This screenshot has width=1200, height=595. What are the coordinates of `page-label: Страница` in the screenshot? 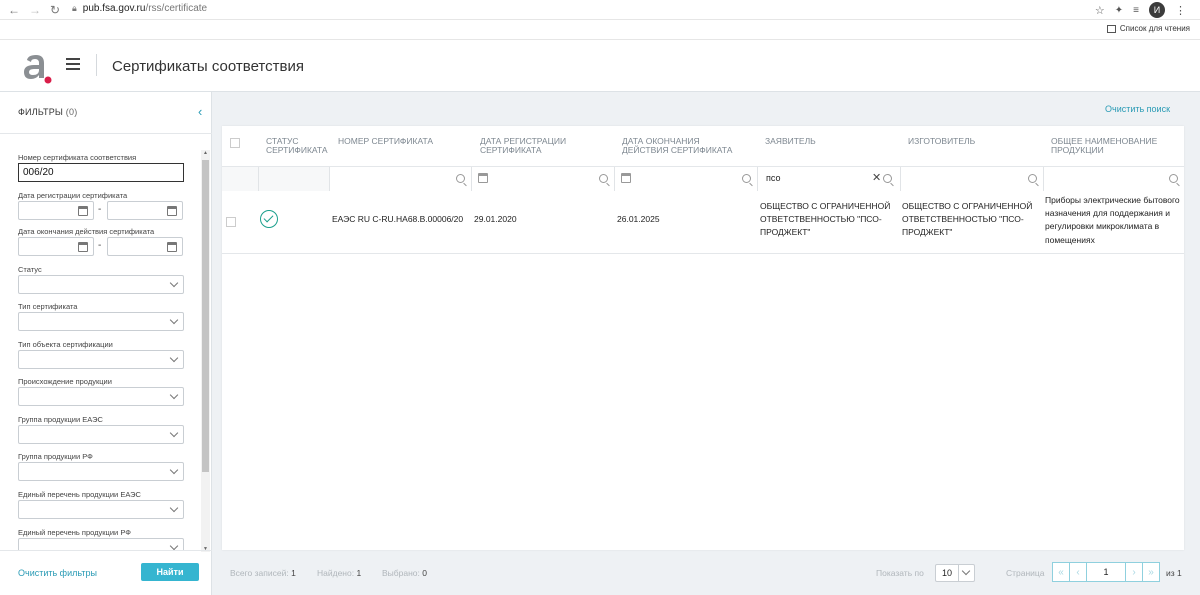 It's located at (1025, 573).